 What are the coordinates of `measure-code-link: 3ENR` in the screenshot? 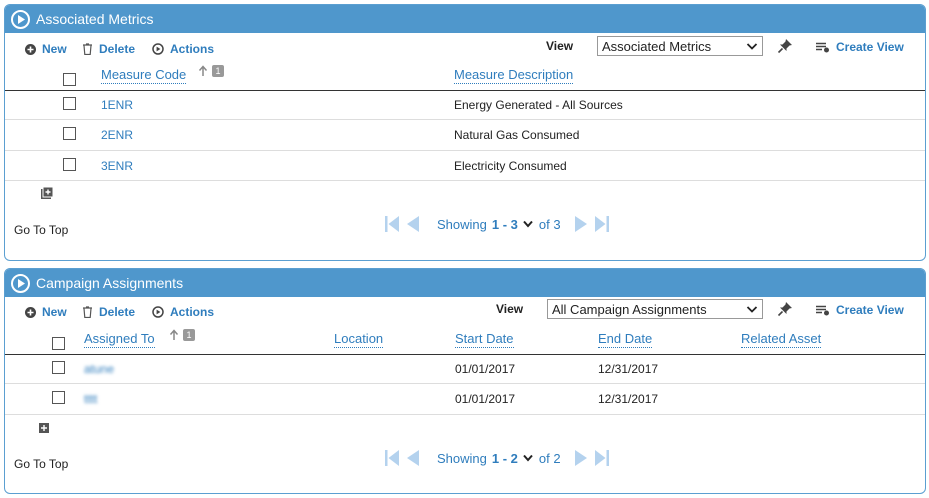 It's located at (117, 166).